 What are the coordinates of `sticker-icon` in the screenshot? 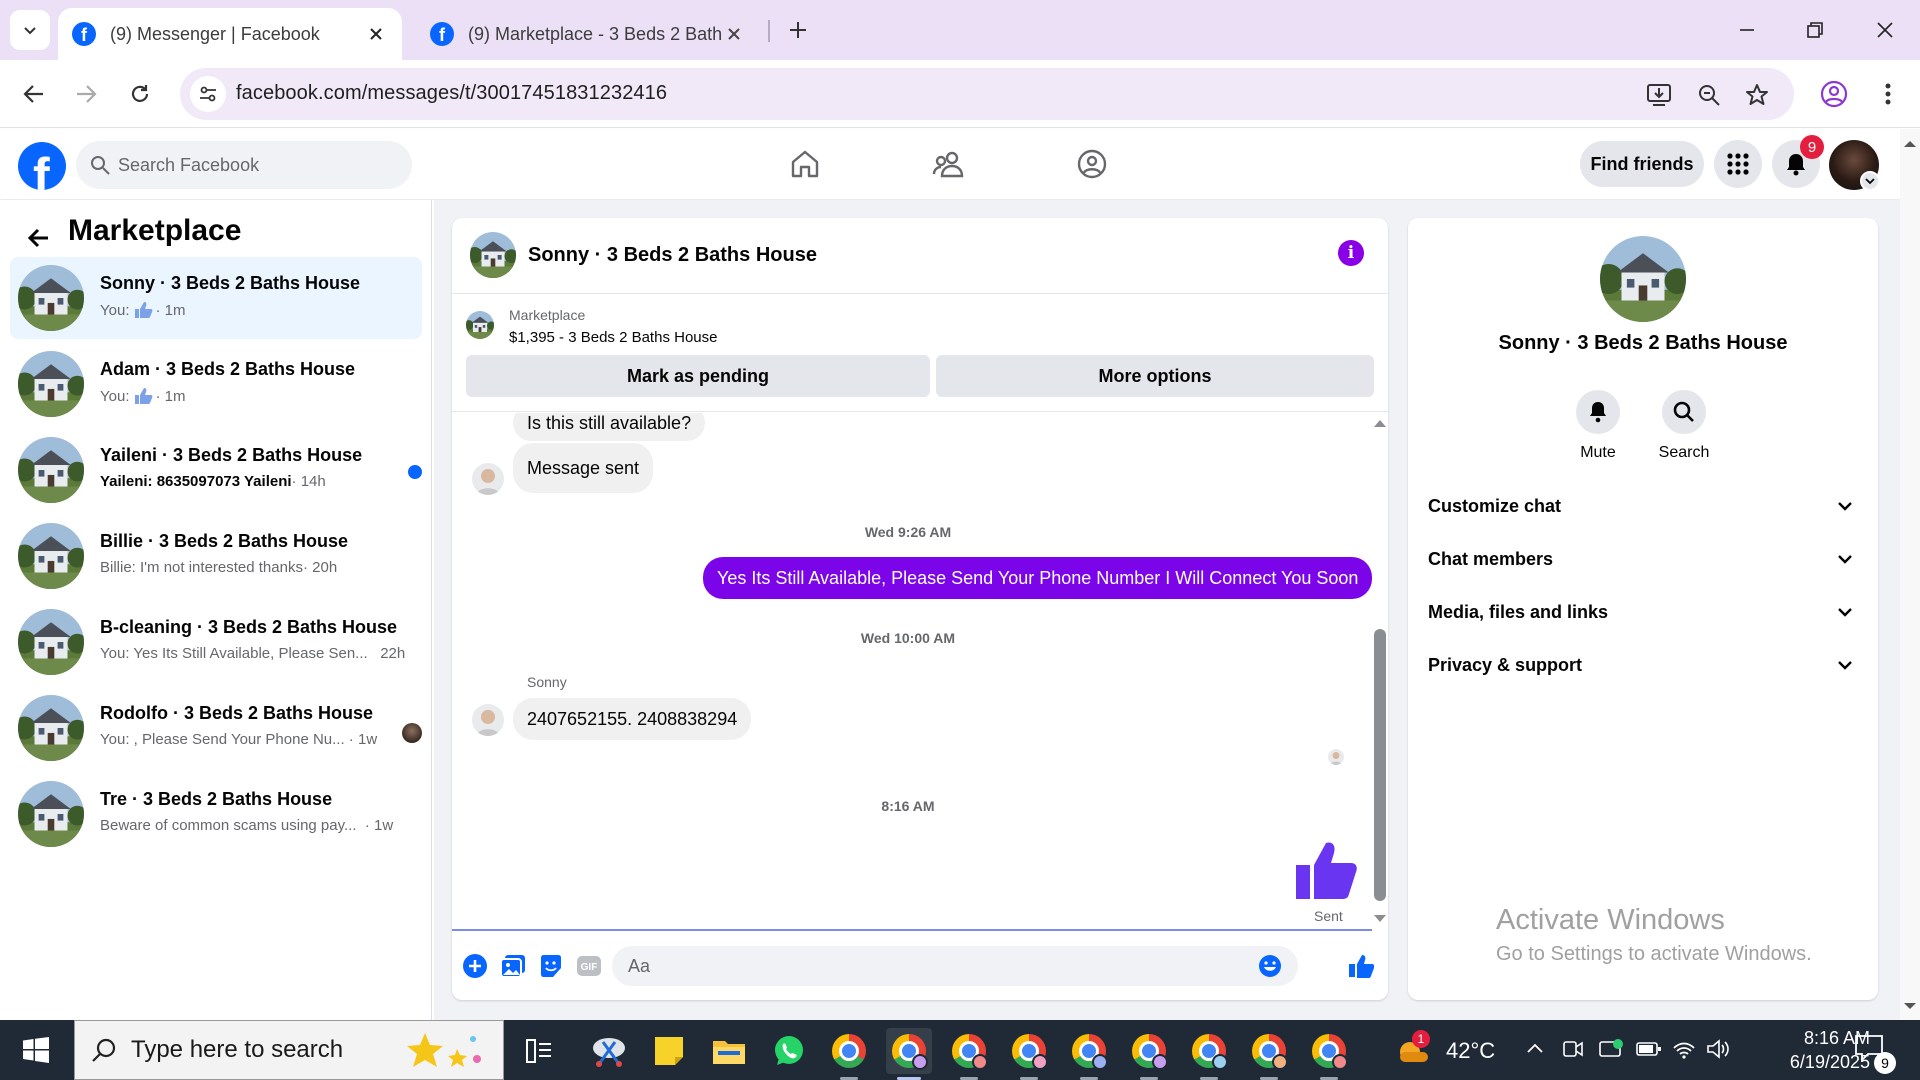 It's located at (551, 966).